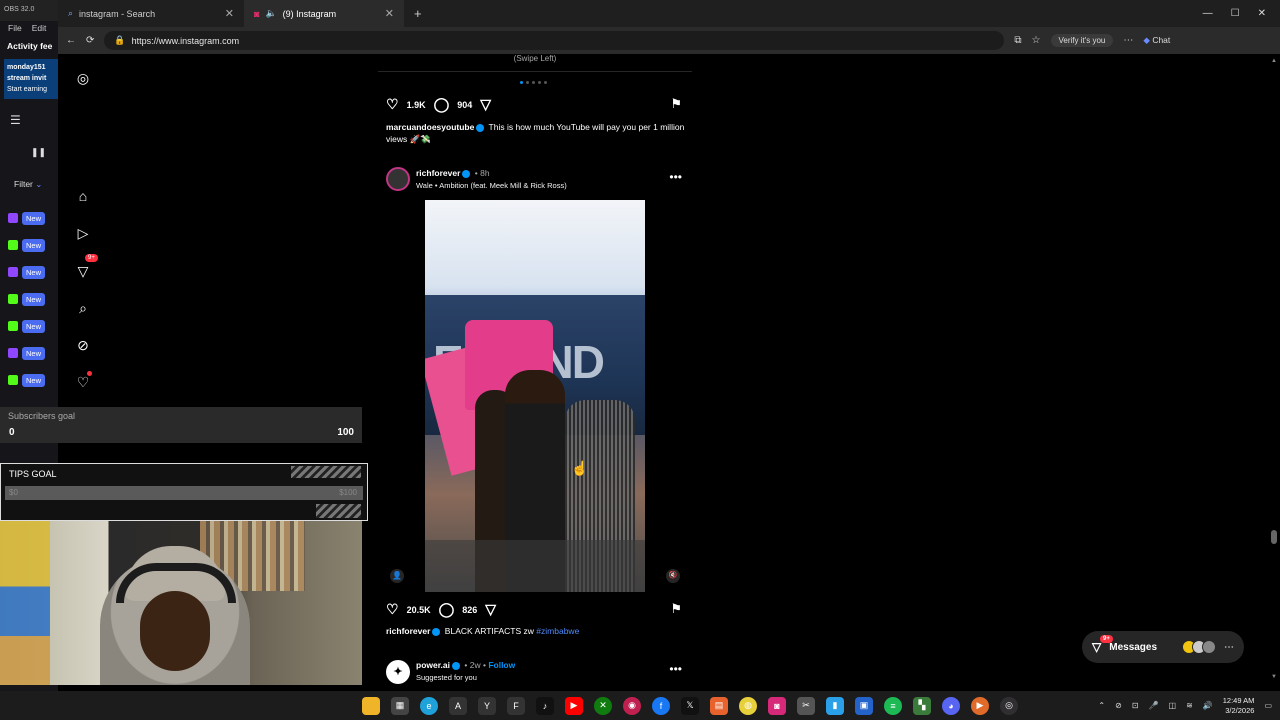 The image size is (1280, 720). I want to click on more-icon: ⋯, so click(1128, 40).